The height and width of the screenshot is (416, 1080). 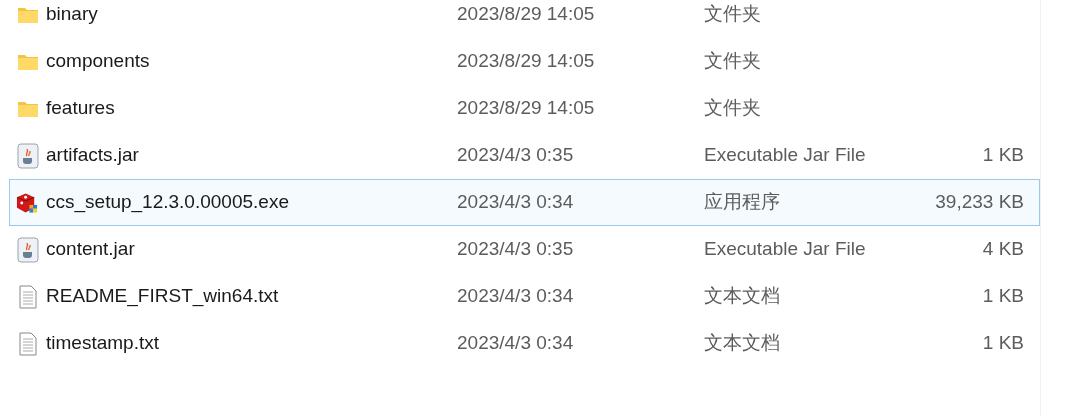 What do you see at coordinates (90, 249) in the screenshot?
I see `file-name: content.jar` at bounding box center [90, 249].